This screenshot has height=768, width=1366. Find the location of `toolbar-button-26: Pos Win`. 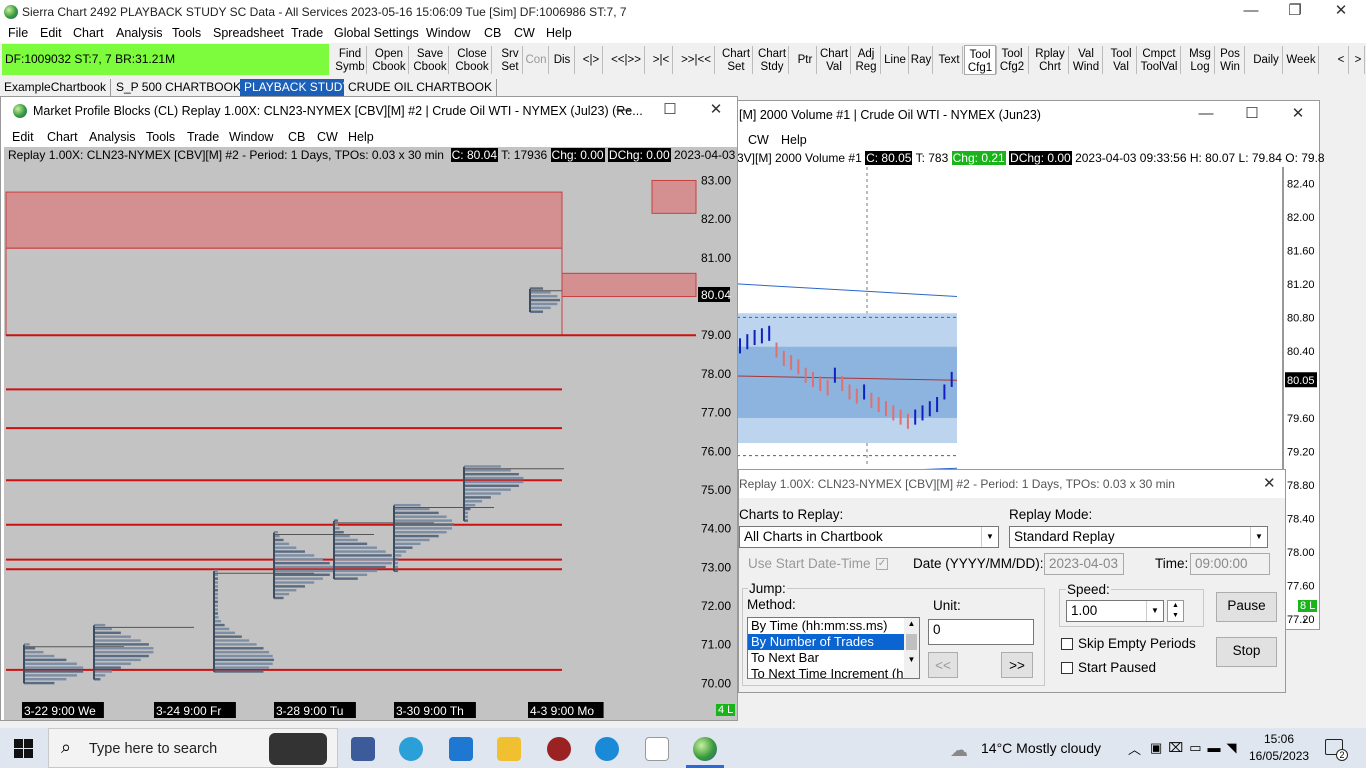

toolbar-button-26: Pos Win is located at coordinates (1230, 60).